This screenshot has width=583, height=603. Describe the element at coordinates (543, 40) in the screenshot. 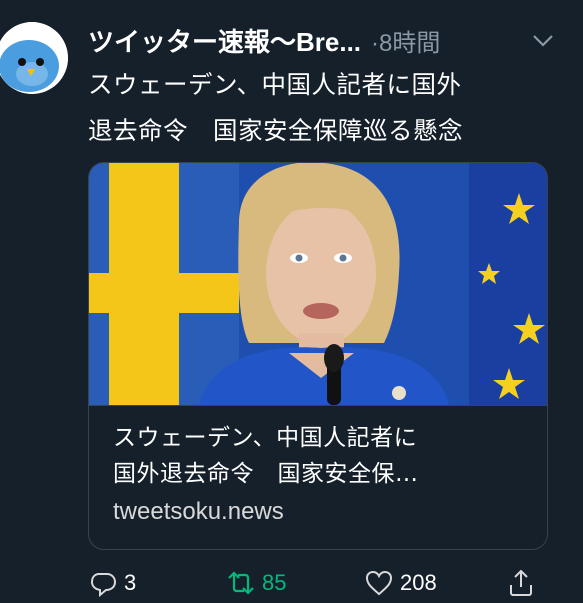

I see `chevron-down-icon` at that location.